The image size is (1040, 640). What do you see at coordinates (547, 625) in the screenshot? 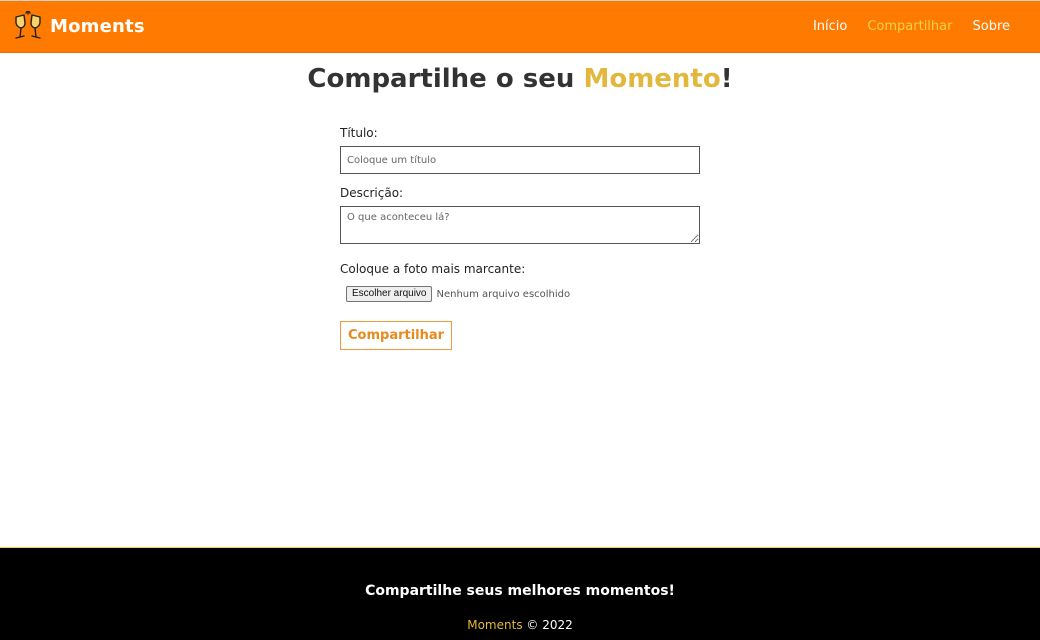
I see `footer-copyright-text: © 2022` at bounding box center [547, 625].